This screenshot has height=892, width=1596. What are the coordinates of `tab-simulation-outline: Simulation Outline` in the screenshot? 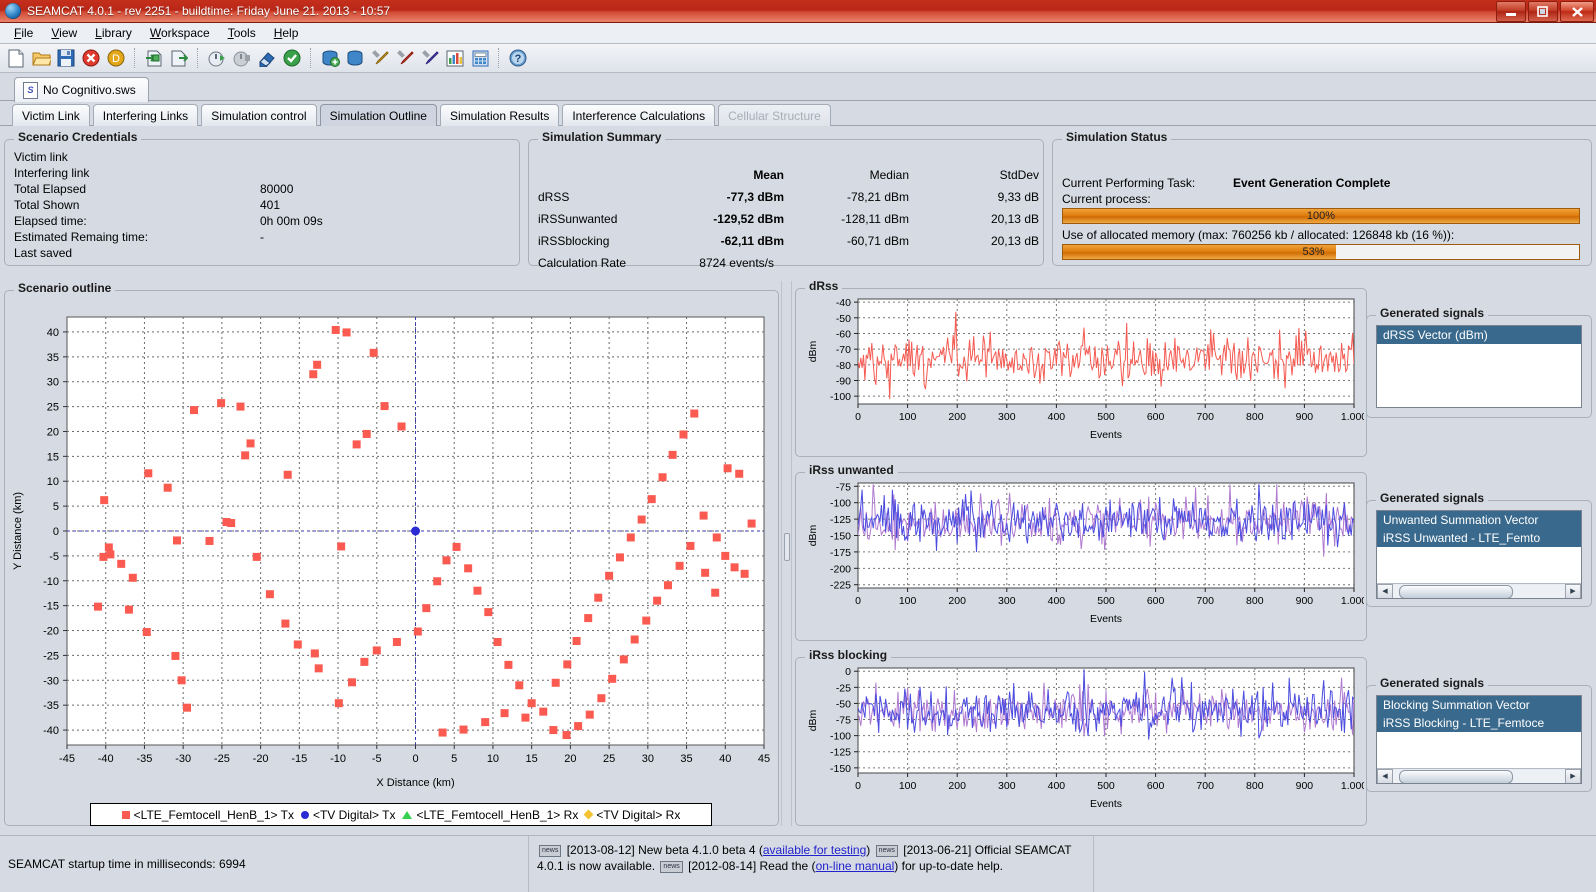 It's located at (378, 115).